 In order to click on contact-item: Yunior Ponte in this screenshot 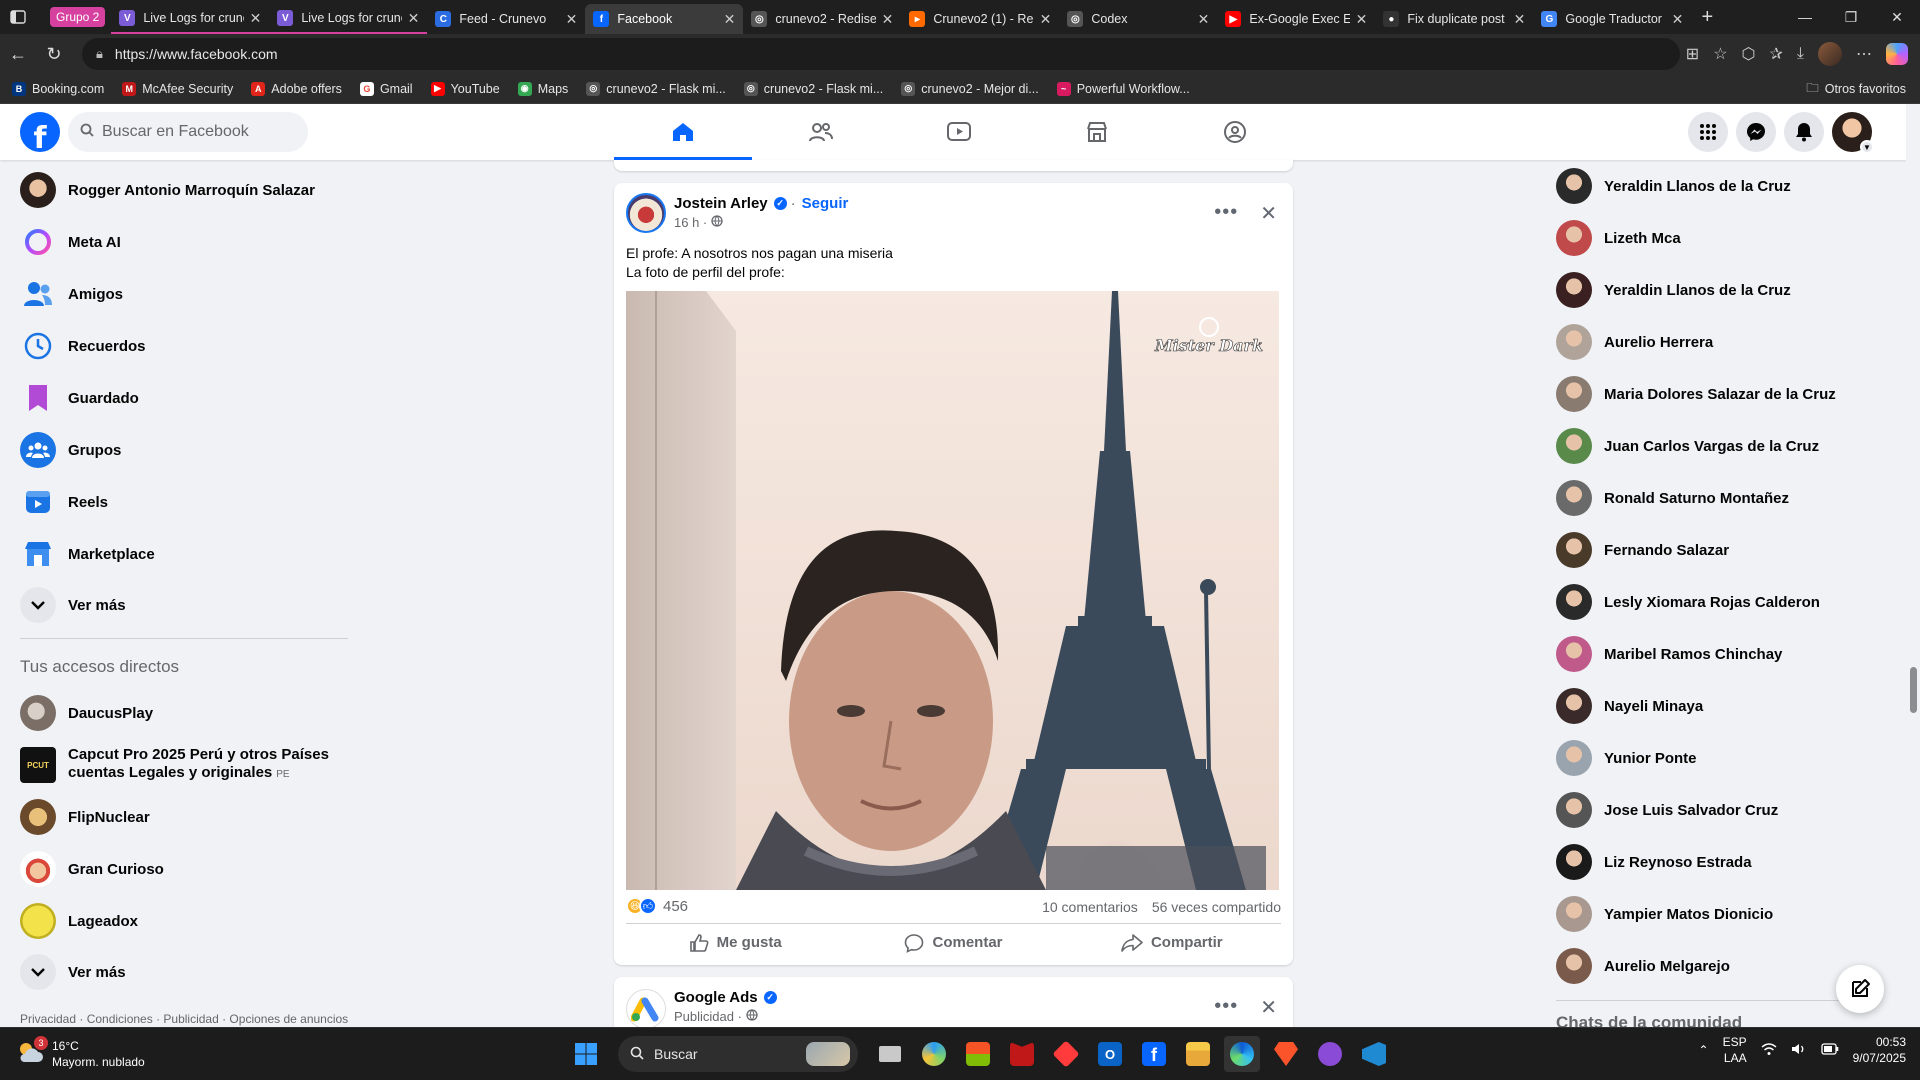, I will do `click(1723, 758)`.